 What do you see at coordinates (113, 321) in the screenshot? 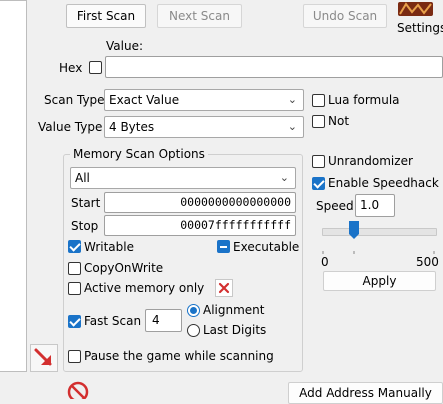
I see `fast-scan-label: Fast Scan` at bounding box center [113, 321].